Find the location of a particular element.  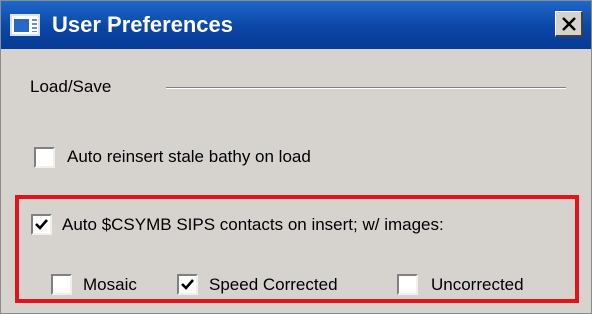

auto-reinsert-checkbox is located at coordinates (44, 157).